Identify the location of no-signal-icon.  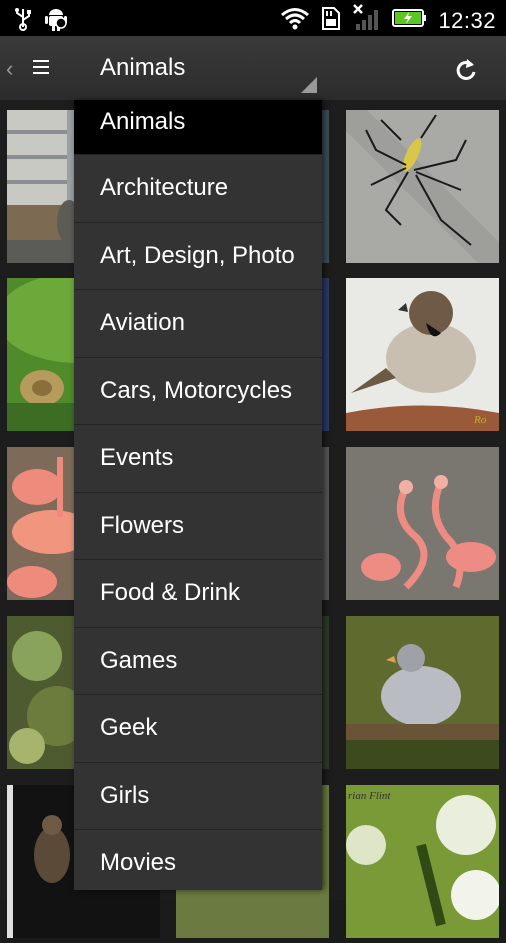
(367, 20).